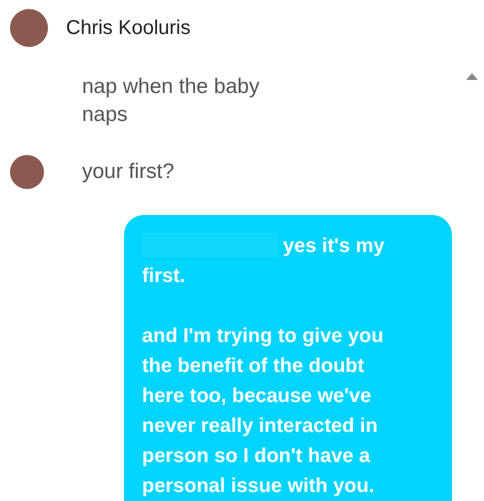 The width and height of the screenshot is (484, 501). I want to click on avatar-photo-placeholder, so click(29, 28).